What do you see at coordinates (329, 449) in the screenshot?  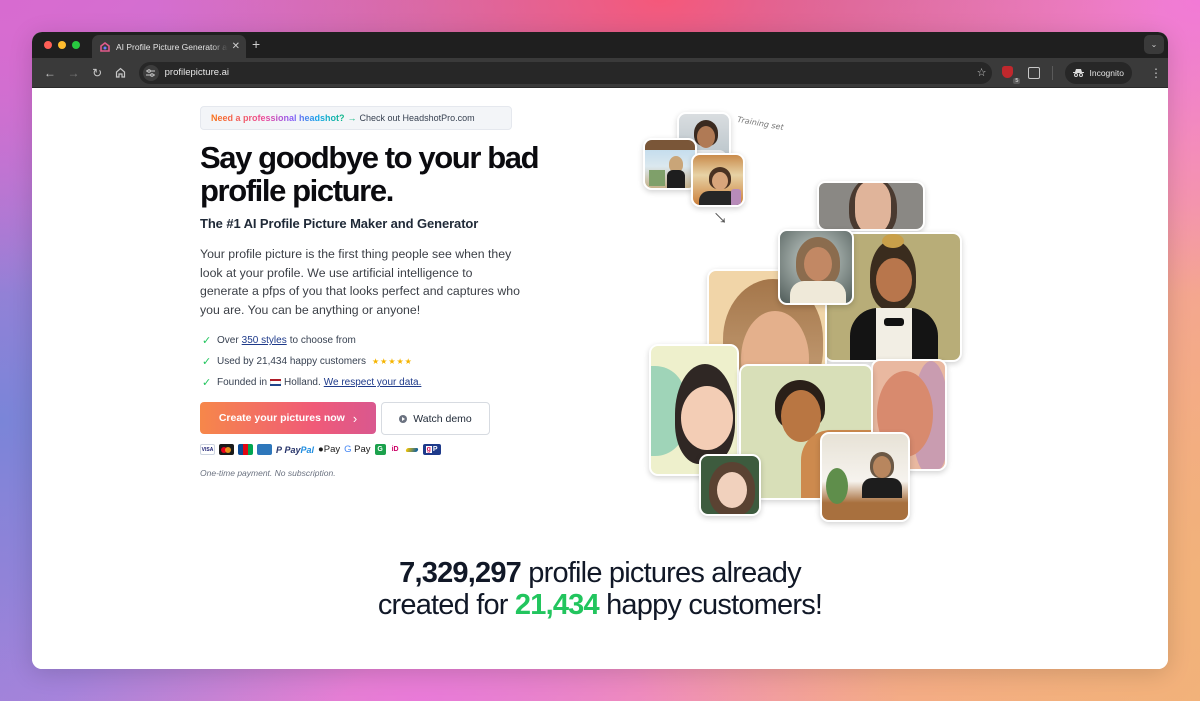 I see `apple-pay-icon: ●Pay` at bounding box center [329, 449].